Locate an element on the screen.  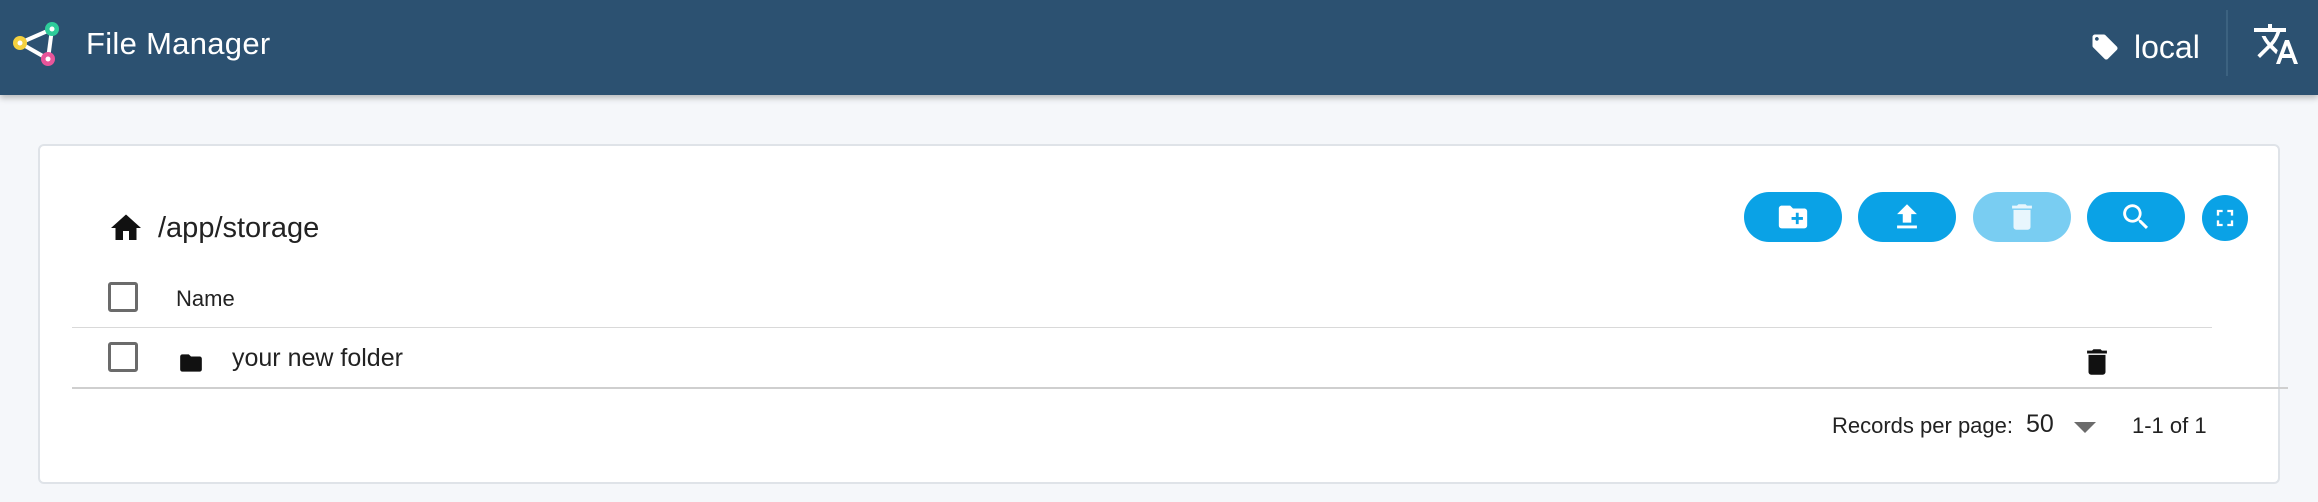
storage-label: local is located at coordinates (2167, 46).